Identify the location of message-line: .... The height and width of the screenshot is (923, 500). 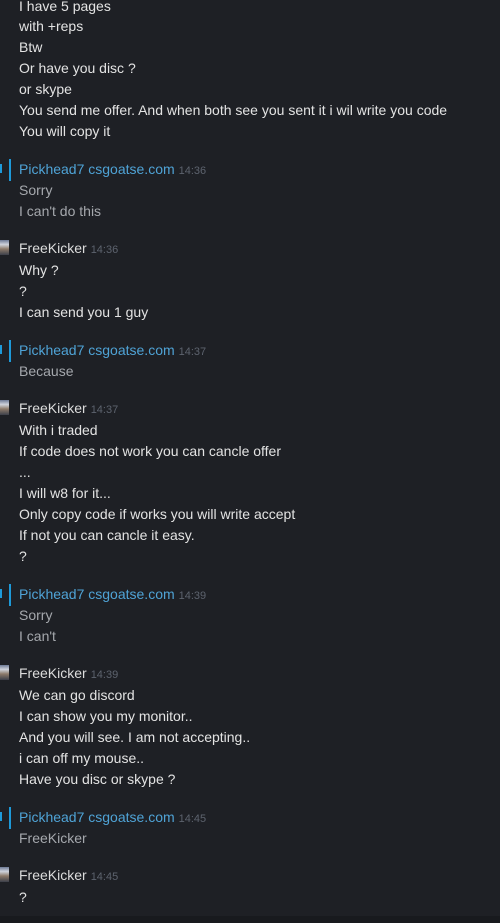
(25, 472).